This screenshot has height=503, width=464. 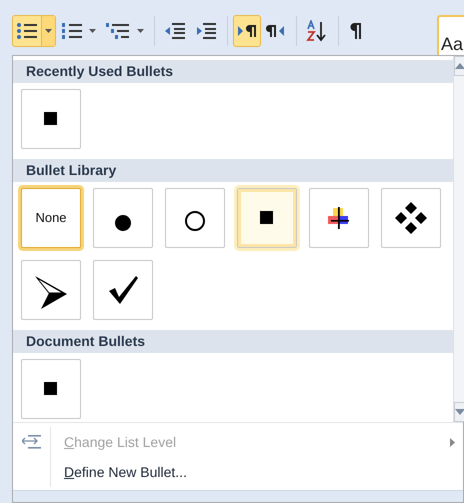 What do you see at coordinates (458, 239) in the screenshot?
I see `scrollbar` at bounding box center [458, 239].